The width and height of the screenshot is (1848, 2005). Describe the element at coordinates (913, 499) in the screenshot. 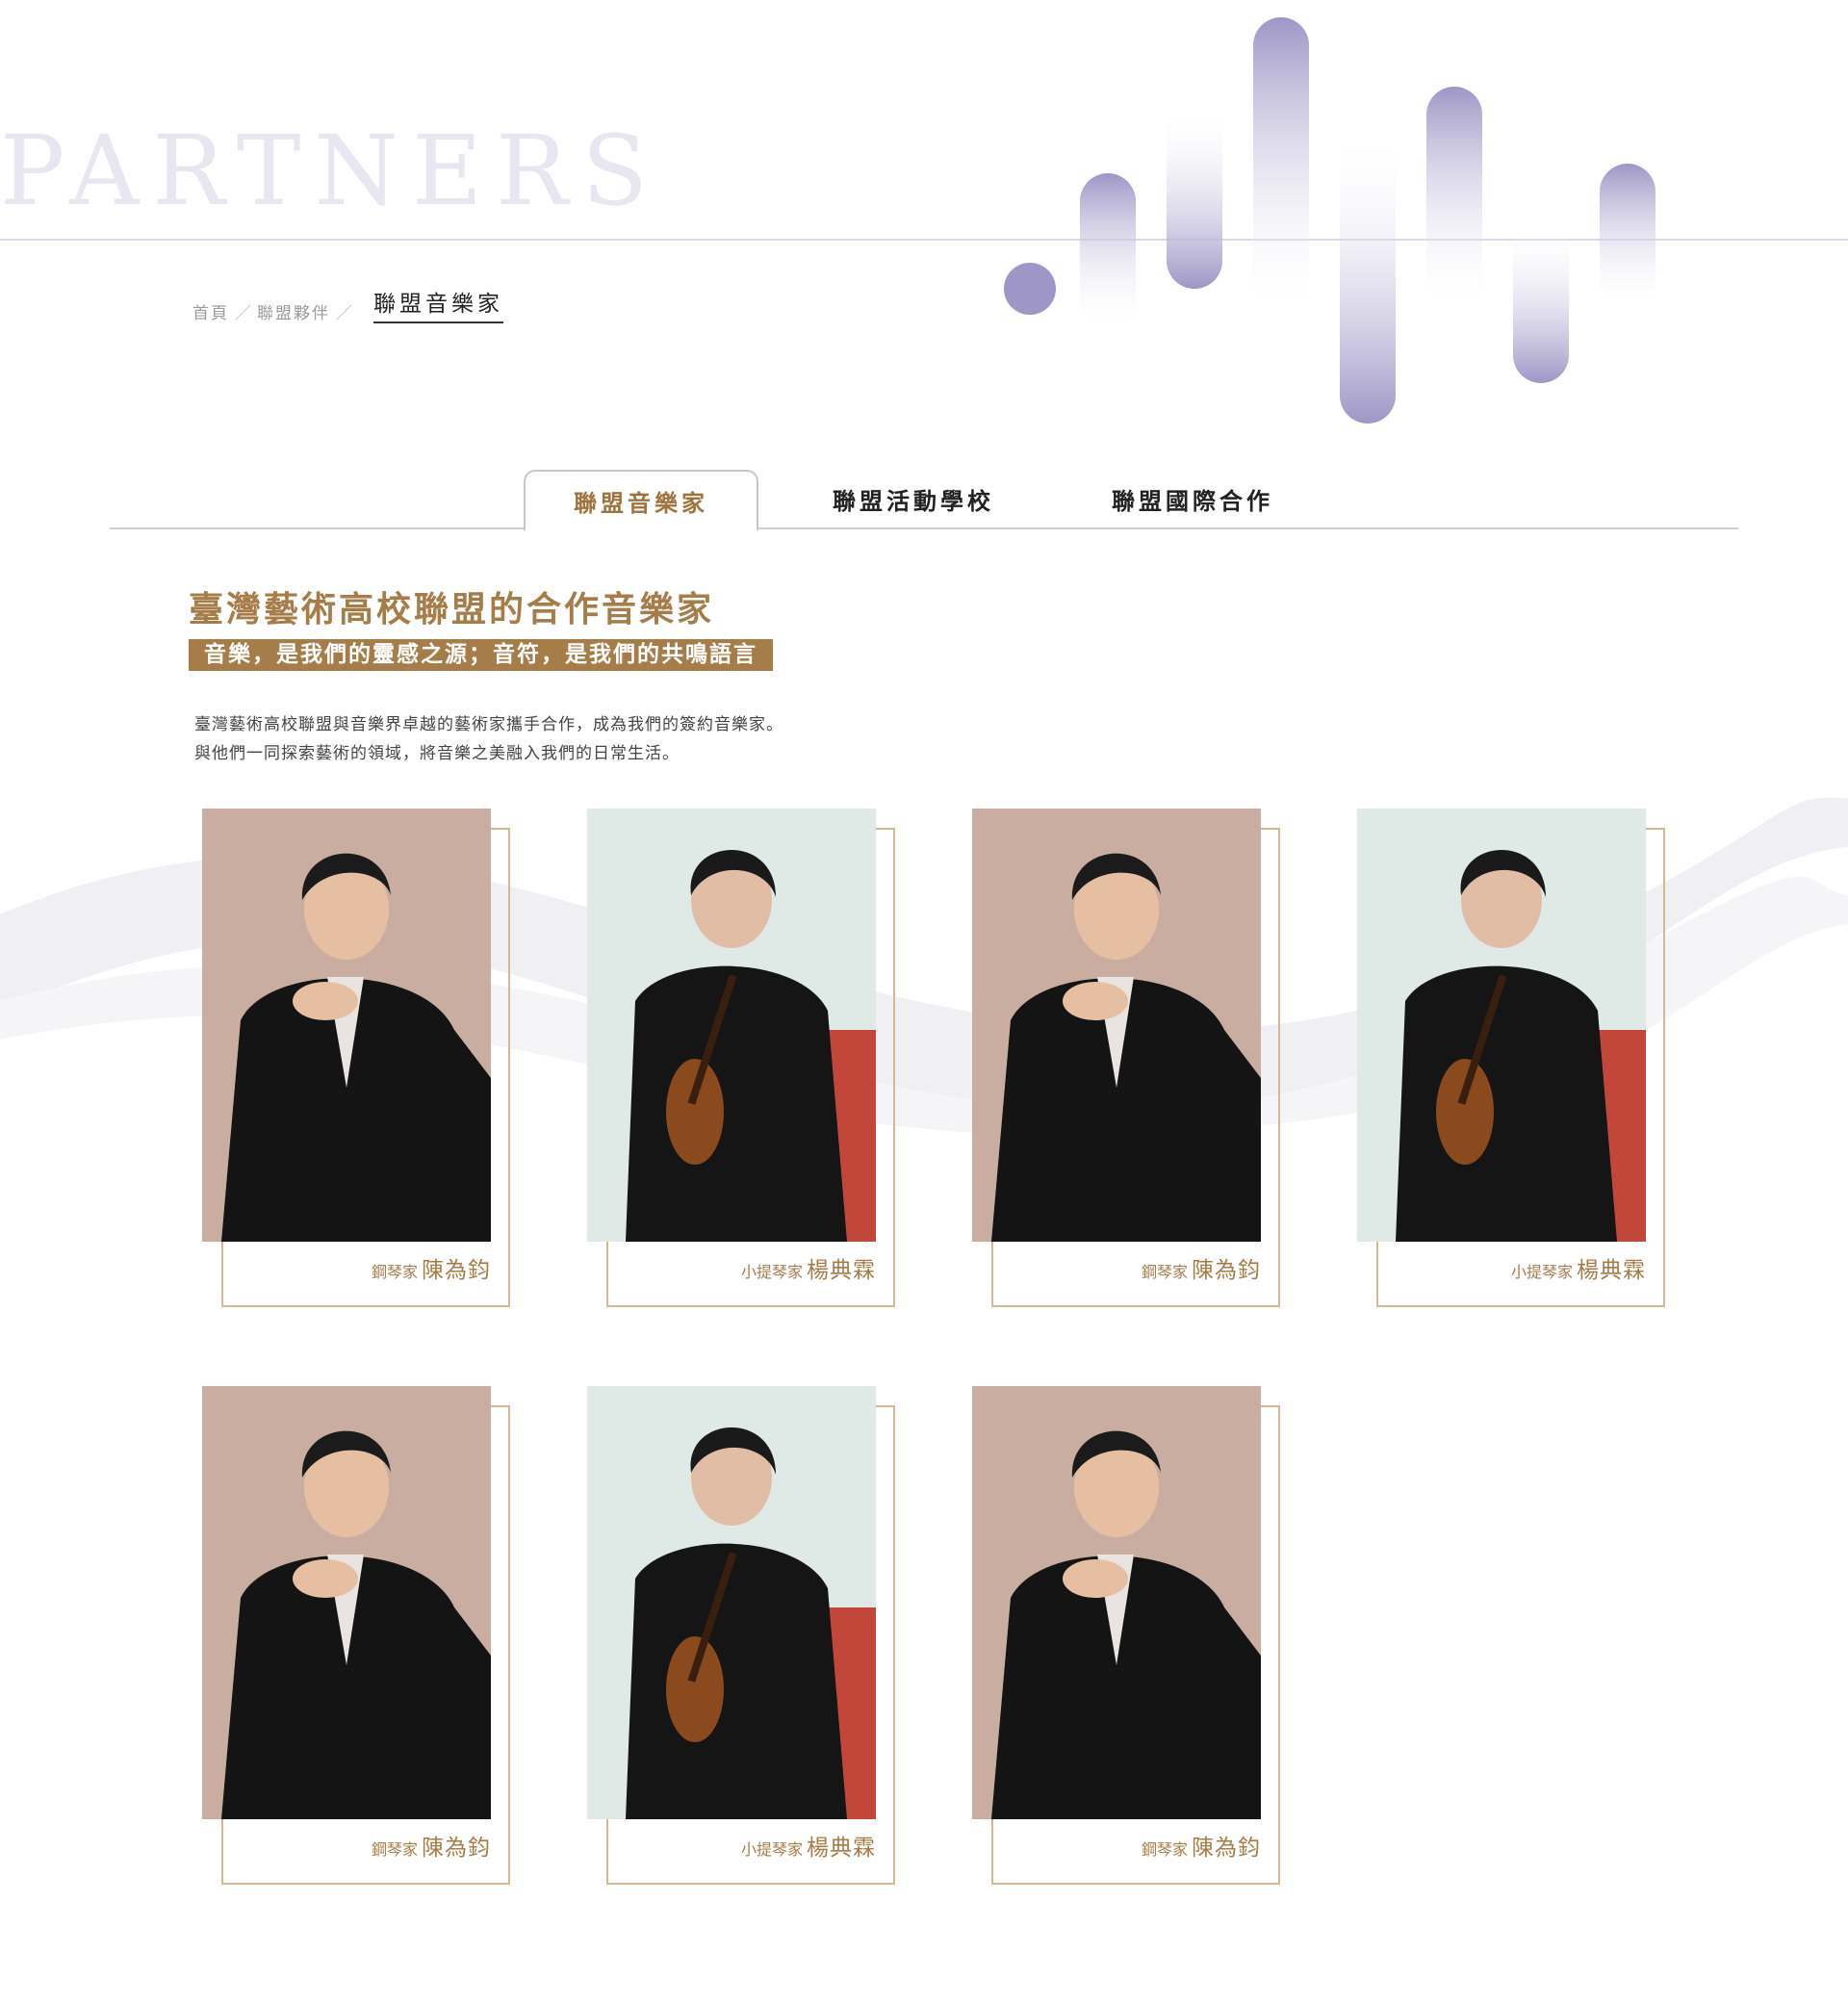

I see `tab-schools: 聯盟活動學校` at that location.